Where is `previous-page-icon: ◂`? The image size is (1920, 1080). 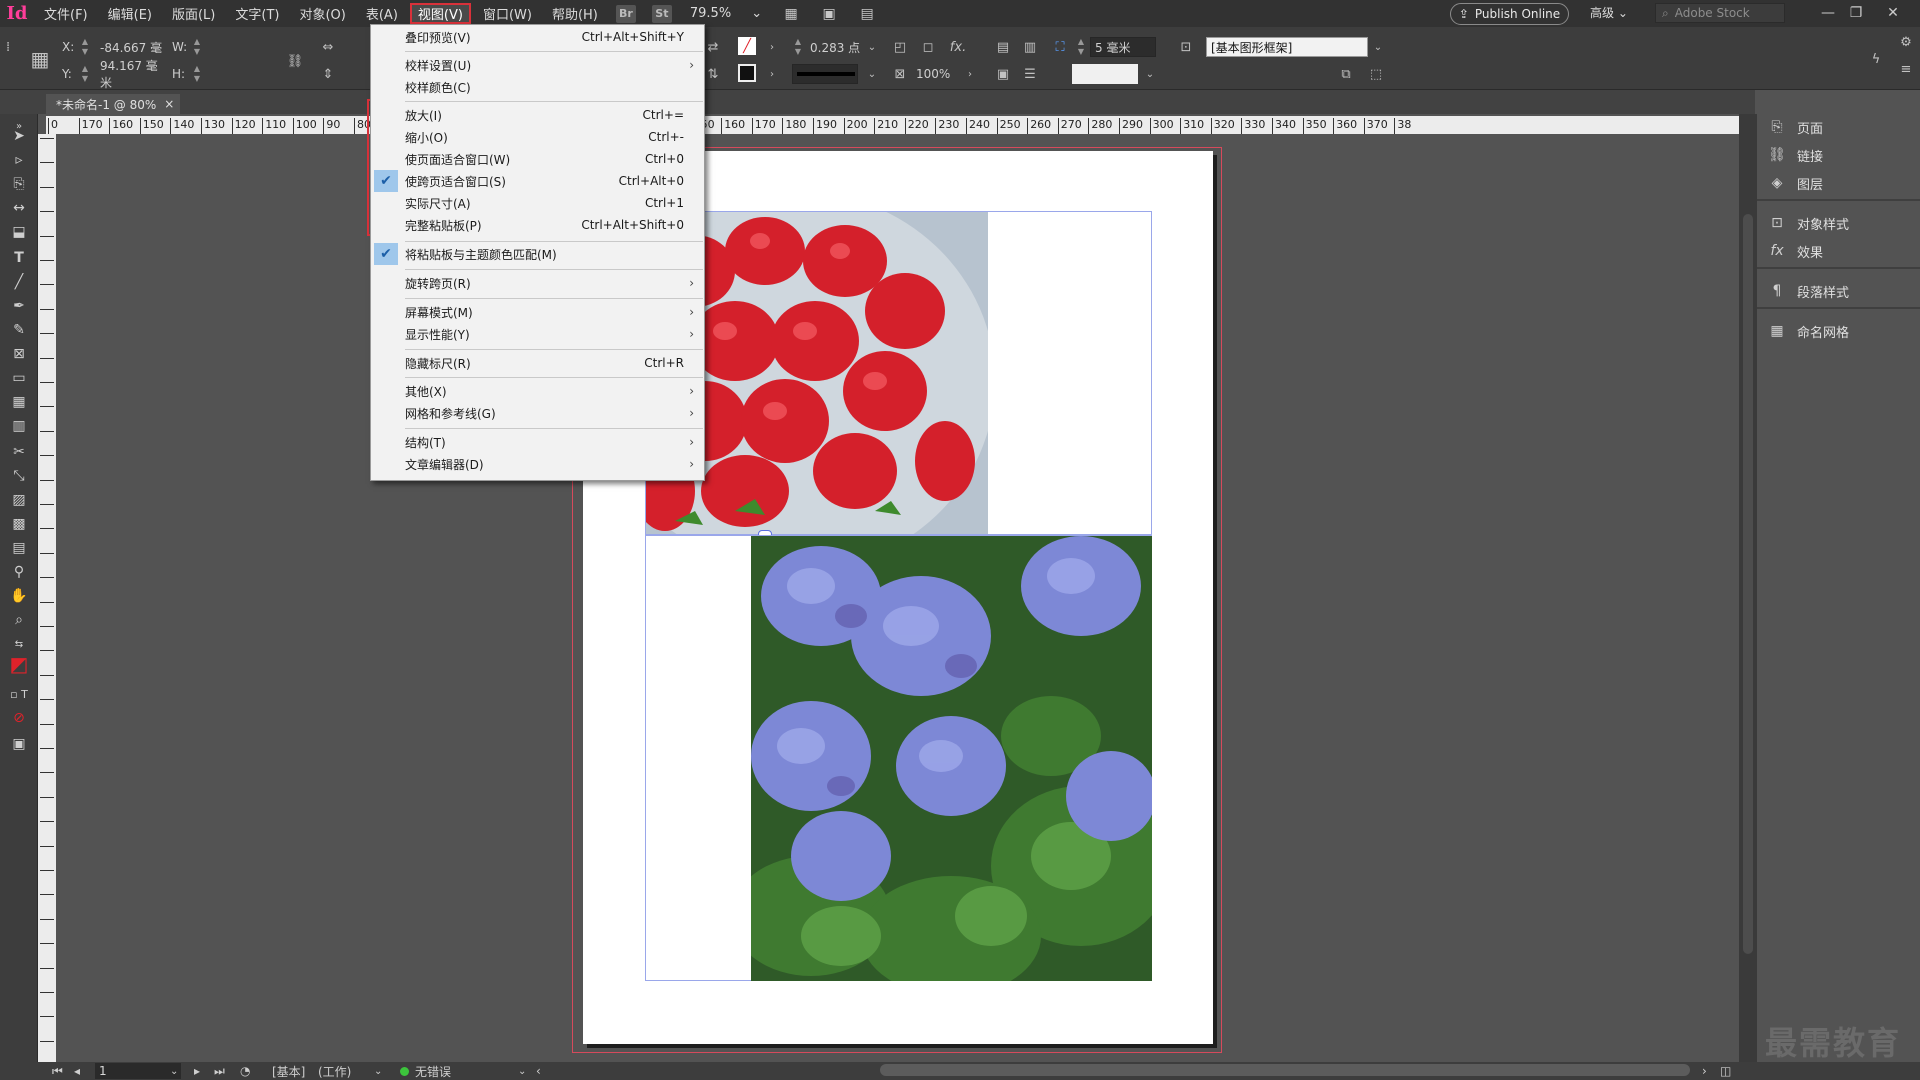 previous-page-icon: ◂ is located at coordinates (77, 1071).